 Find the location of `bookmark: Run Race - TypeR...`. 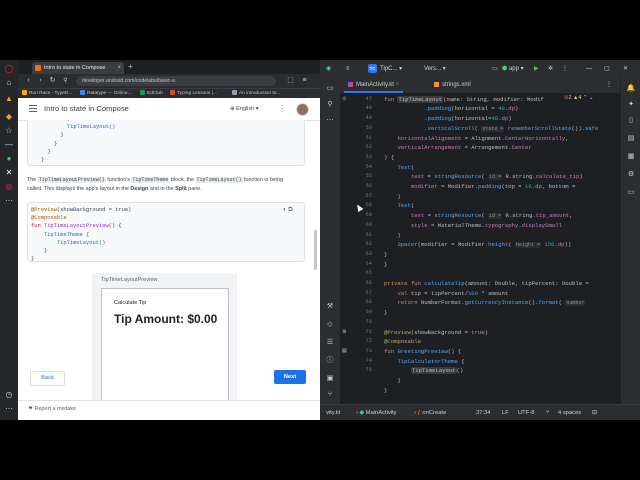

bookmark: Run Race - TypeR... is located at coordinates (47, 94).